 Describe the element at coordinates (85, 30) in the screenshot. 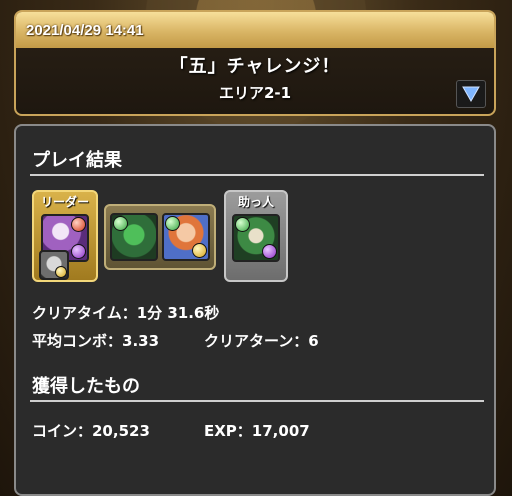

I see `play-datetime: 2021/04/29 14:41` at that location.